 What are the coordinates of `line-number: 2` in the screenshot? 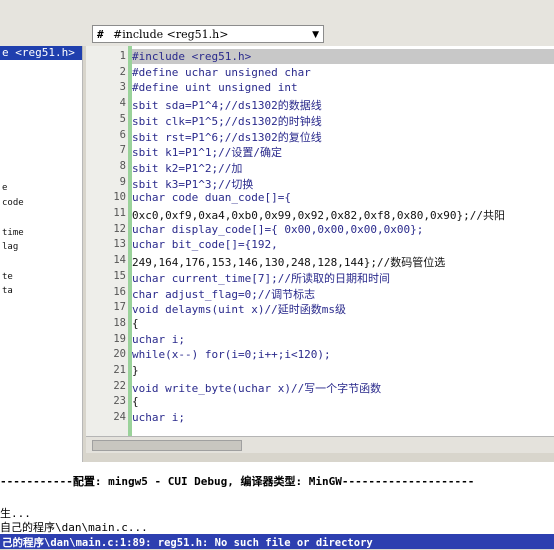 It's located at (122, 72).